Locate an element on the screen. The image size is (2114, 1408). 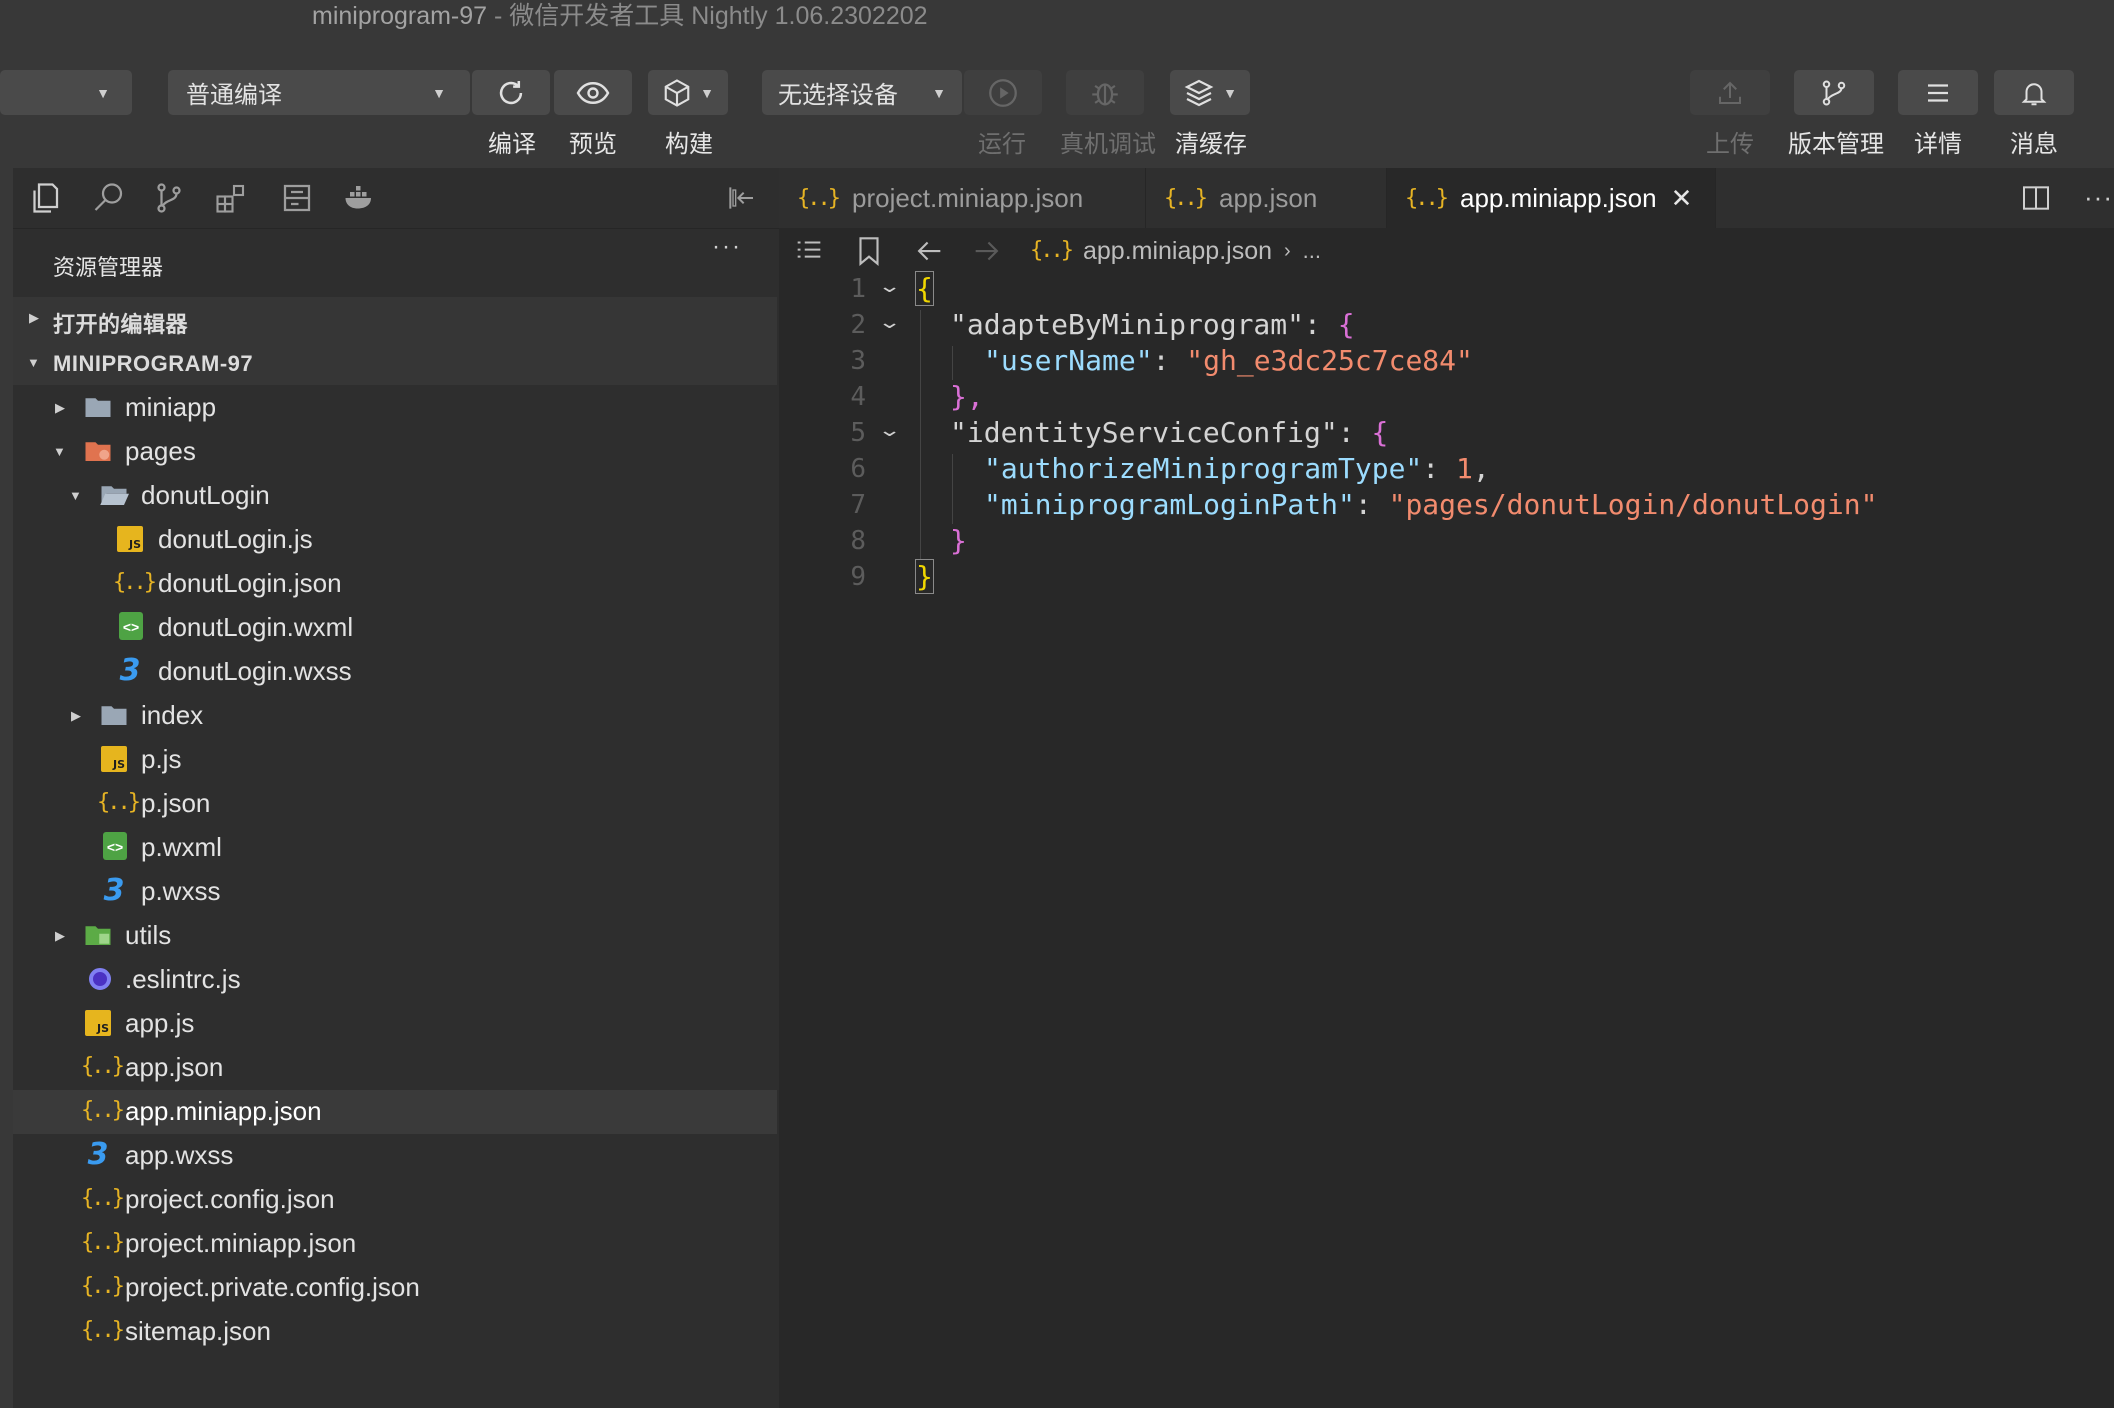
tree-item-label: p.wxml is located at coordinates (181, 847).